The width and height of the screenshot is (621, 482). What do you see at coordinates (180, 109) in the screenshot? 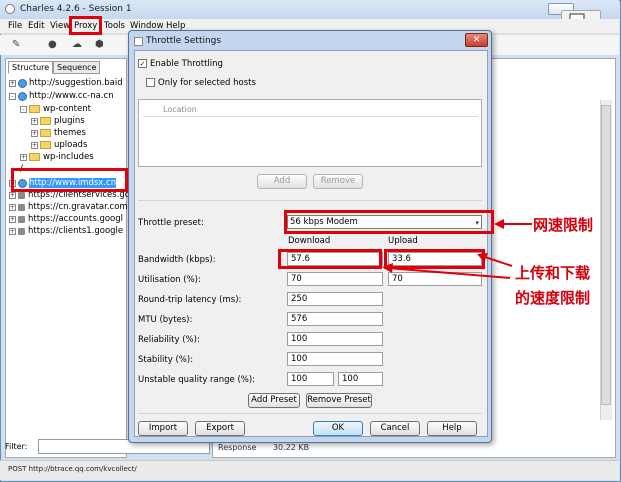
I see `location-column-header: Location` at bounding box center [180, 109].